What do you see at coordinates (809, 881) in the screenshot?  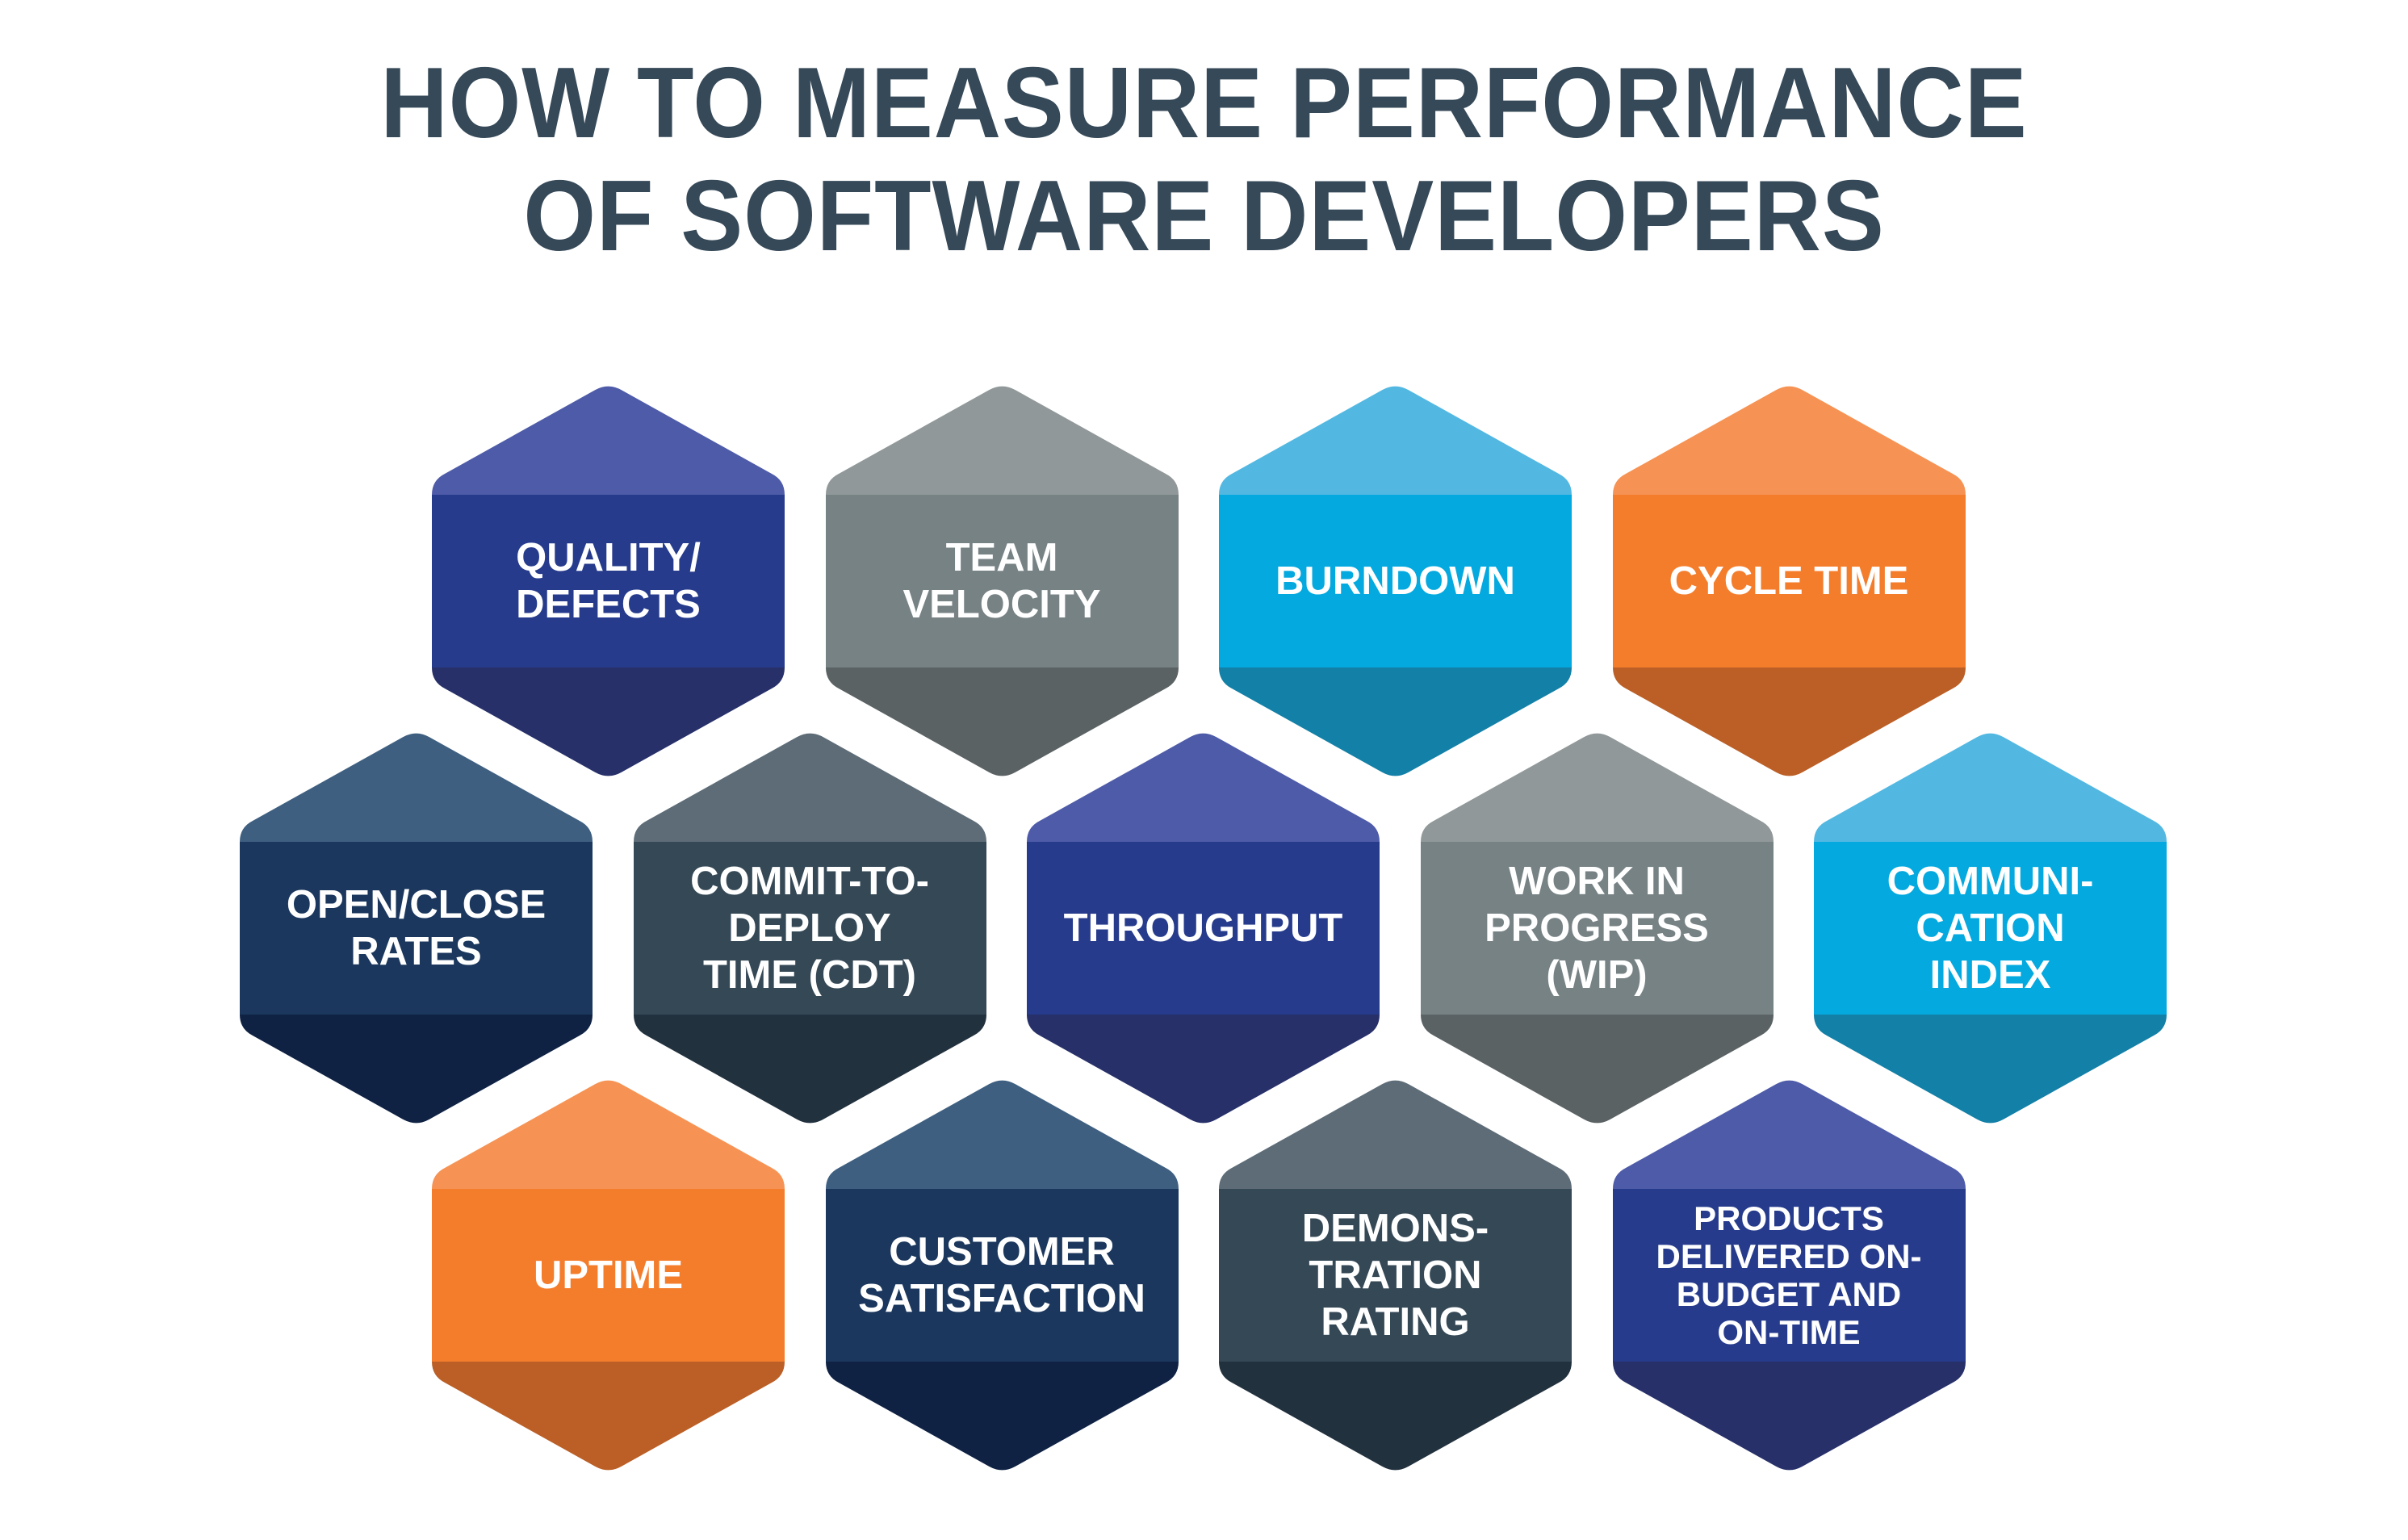 I see `metric-label-line: COMMIT-TO-` at bounding box center [809, 881].